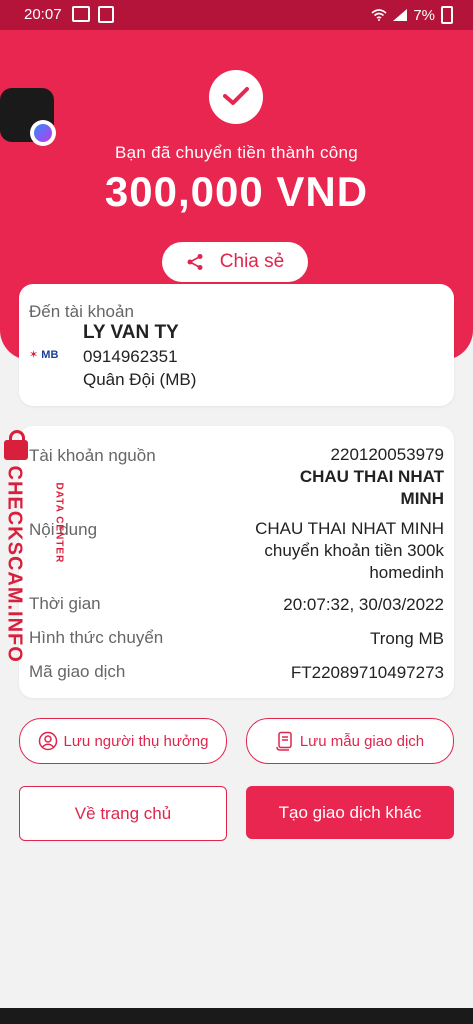 The width and height of the screenshot is (473, 1024). I want to click on success-check-icon, so click(236, 97).